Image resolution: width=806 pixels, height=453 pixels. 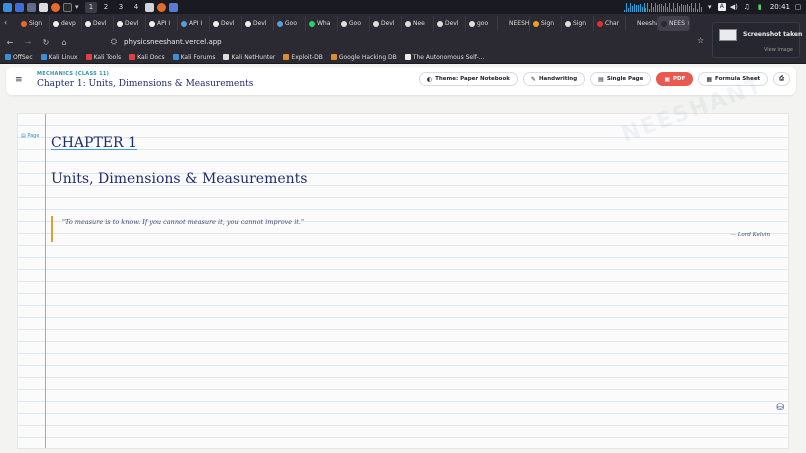 I want to click on tab-label: API I, so click(x=196, y=23).